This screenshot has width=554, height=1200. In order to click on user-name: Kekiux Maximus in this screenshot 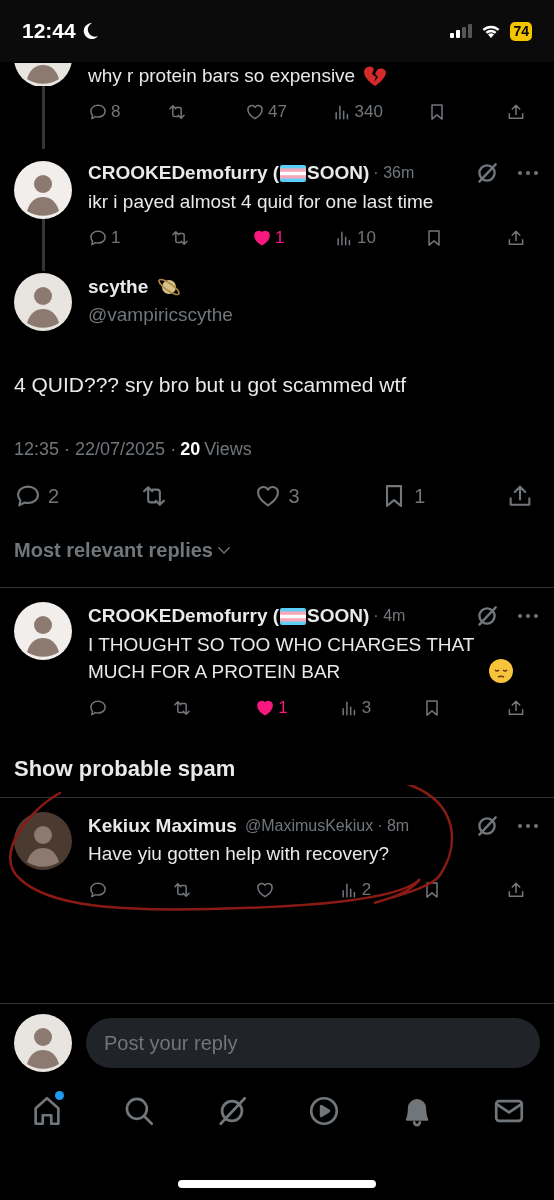, I will do `click(162, 825)`.